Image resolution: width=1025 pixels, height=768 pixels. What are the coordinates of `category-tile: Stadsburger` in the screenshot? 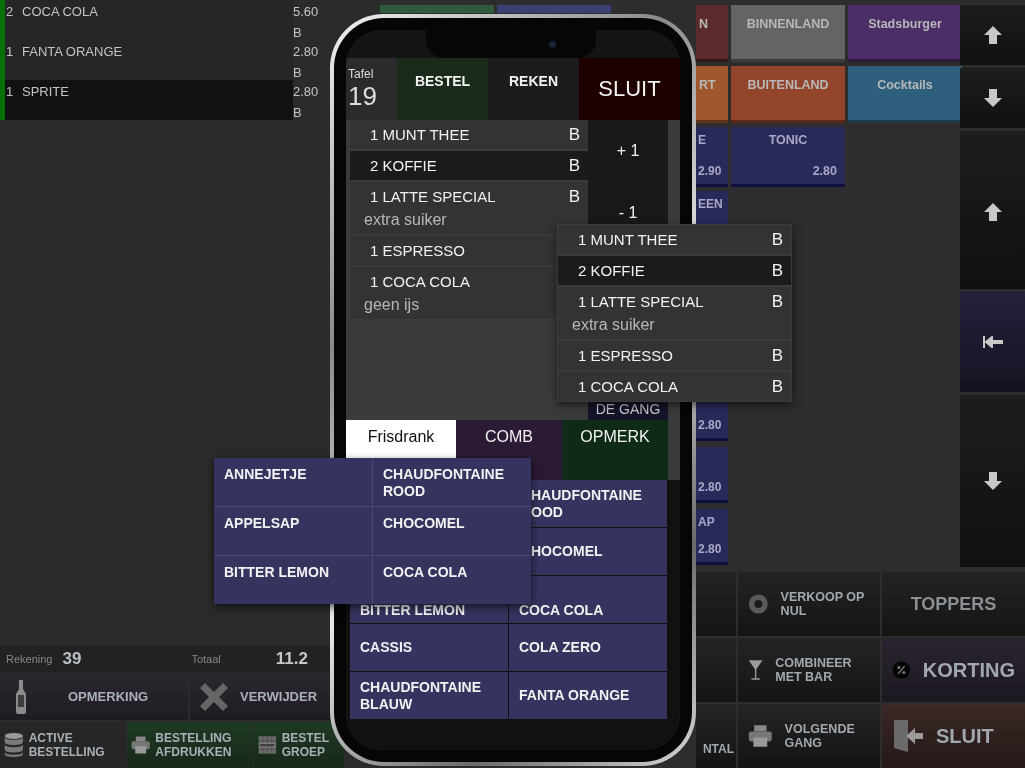 It's located at (905, 33).